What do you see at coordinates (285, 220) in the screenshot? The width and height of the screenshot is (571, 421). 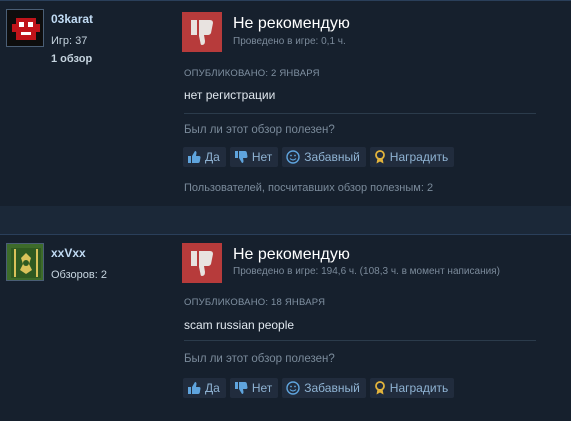 I see `review-separator` at bounding box center [285, 220].